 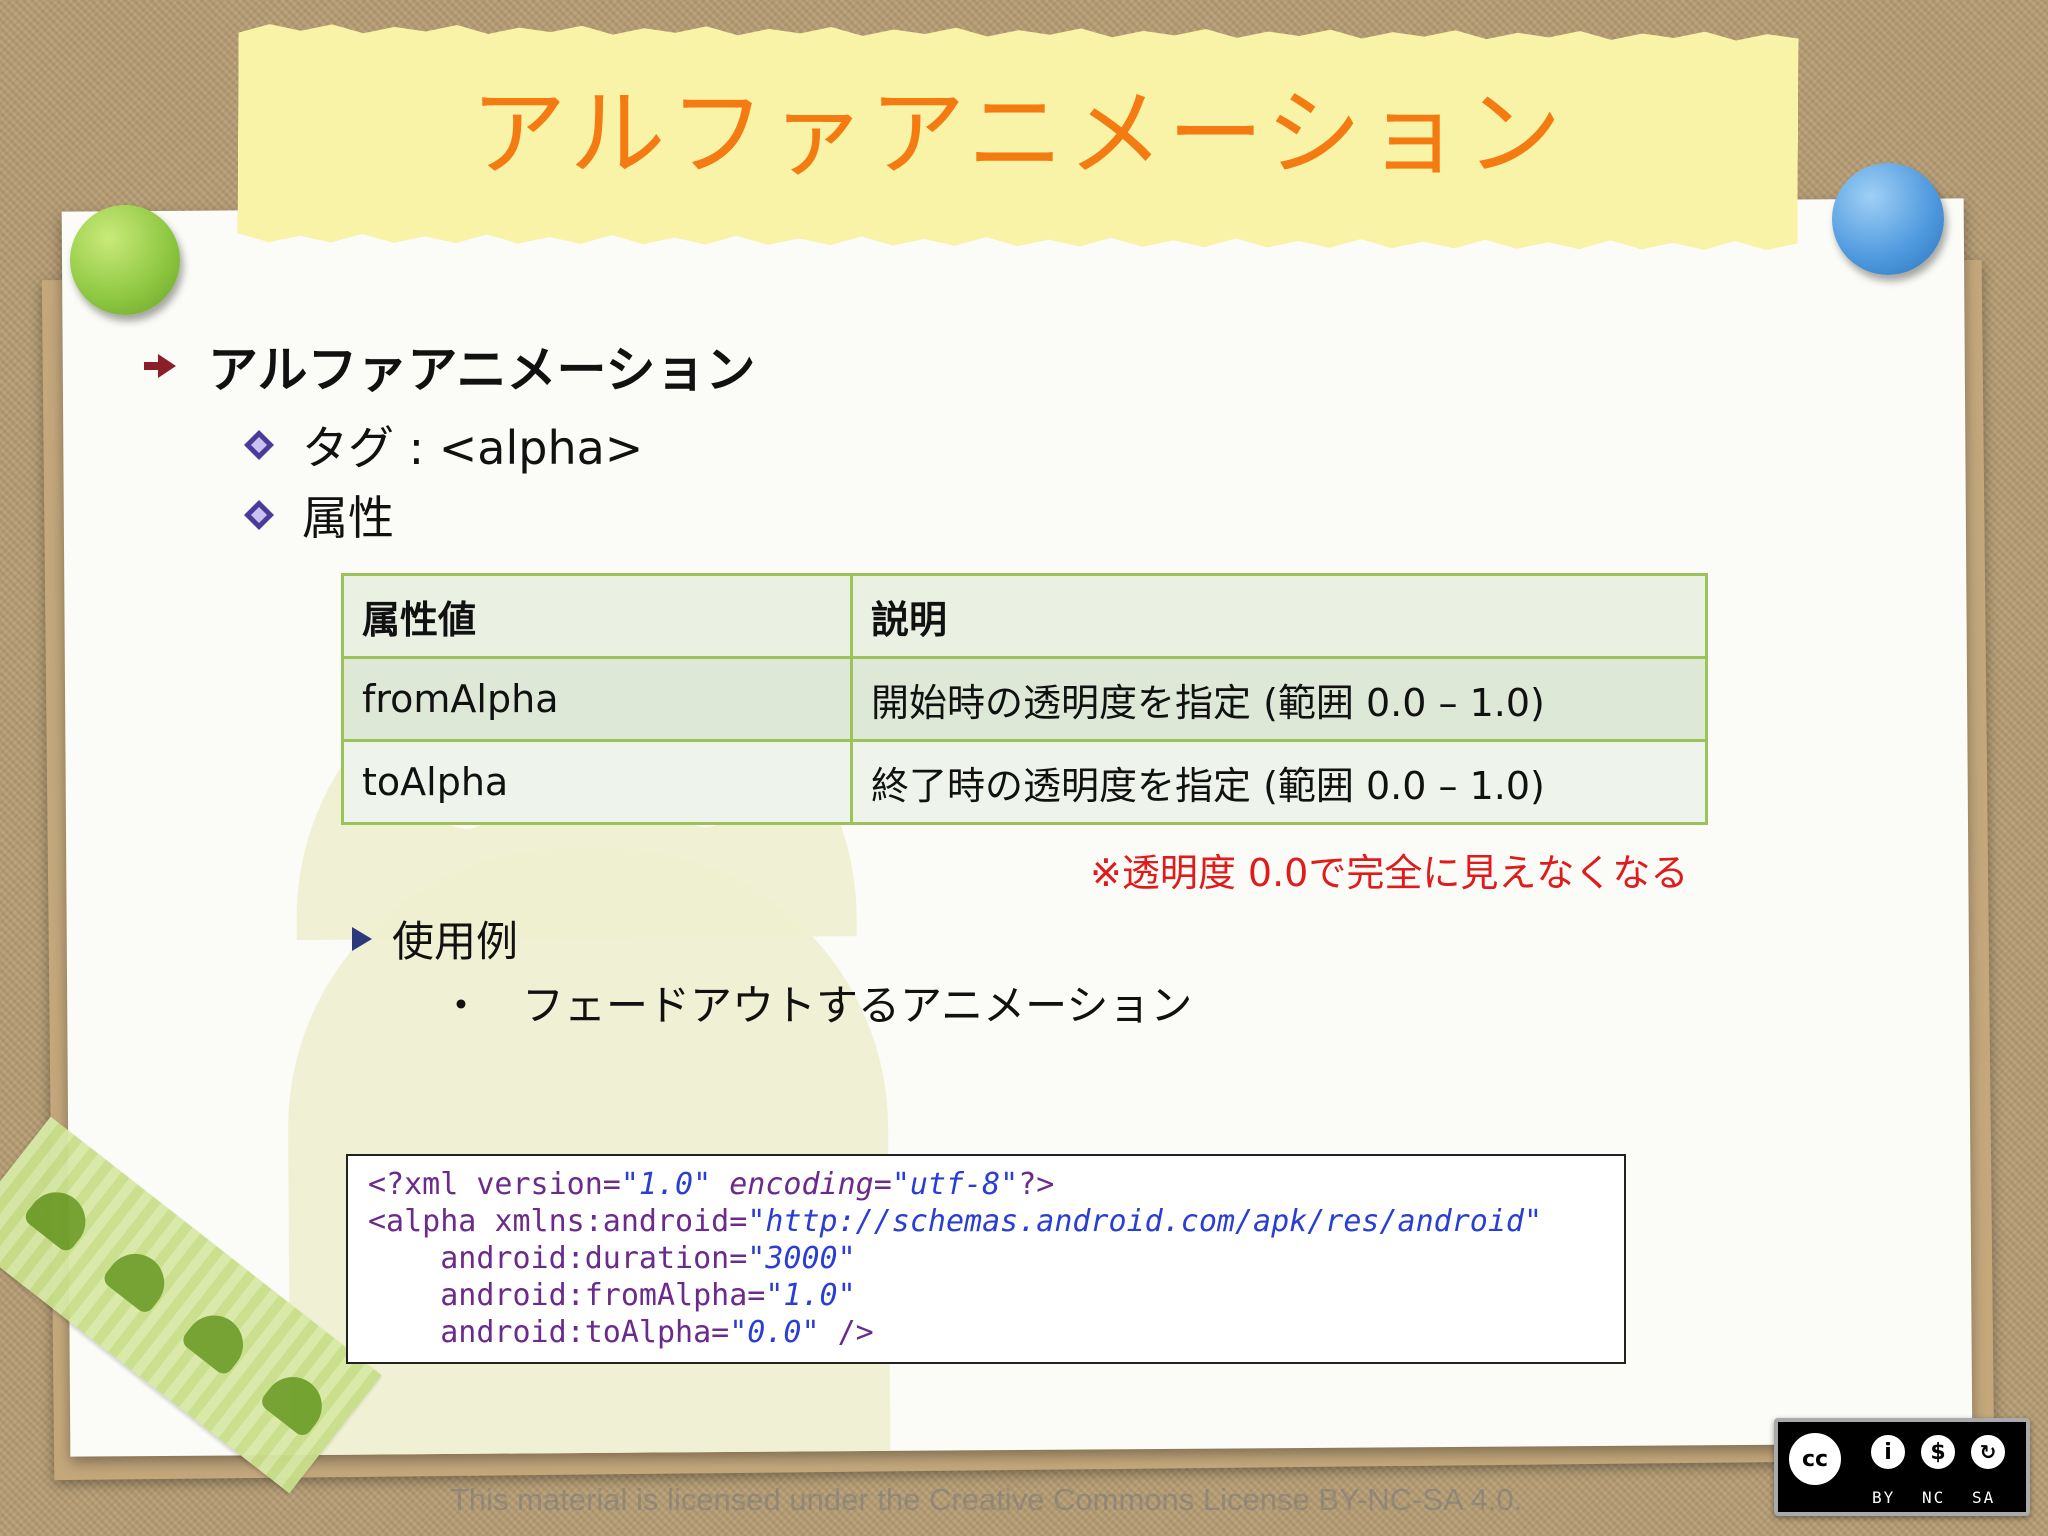 I want to click on code-line: <?xml version="1.0" encoding="utf-8"?>, so click(x=711, y=1184).